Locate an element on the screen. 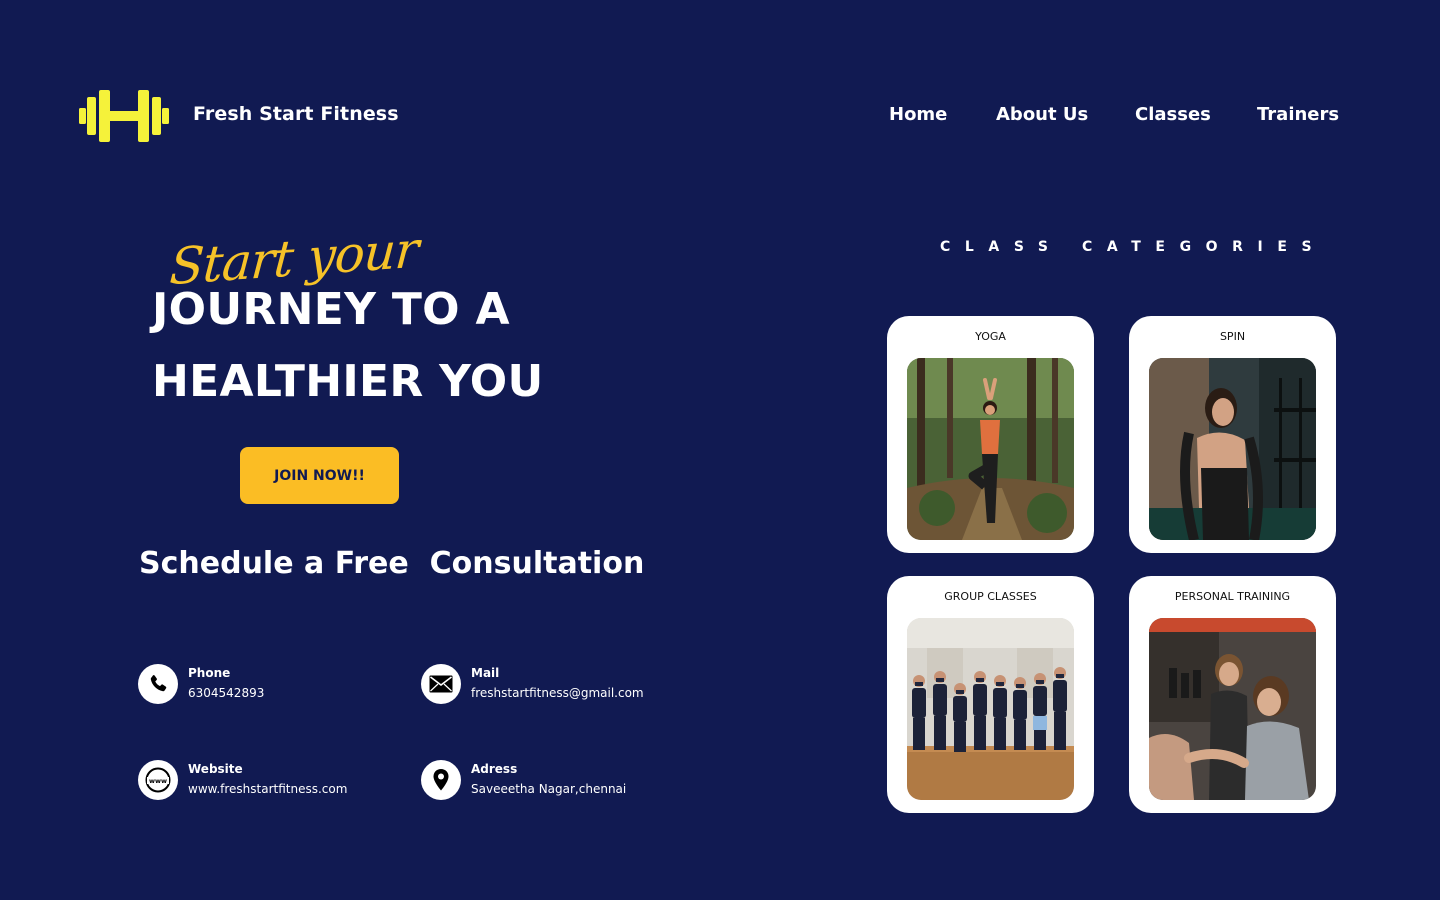 The image size is (1440, 900). nav-about-us: About Us is located at coordinates (1042, 114).